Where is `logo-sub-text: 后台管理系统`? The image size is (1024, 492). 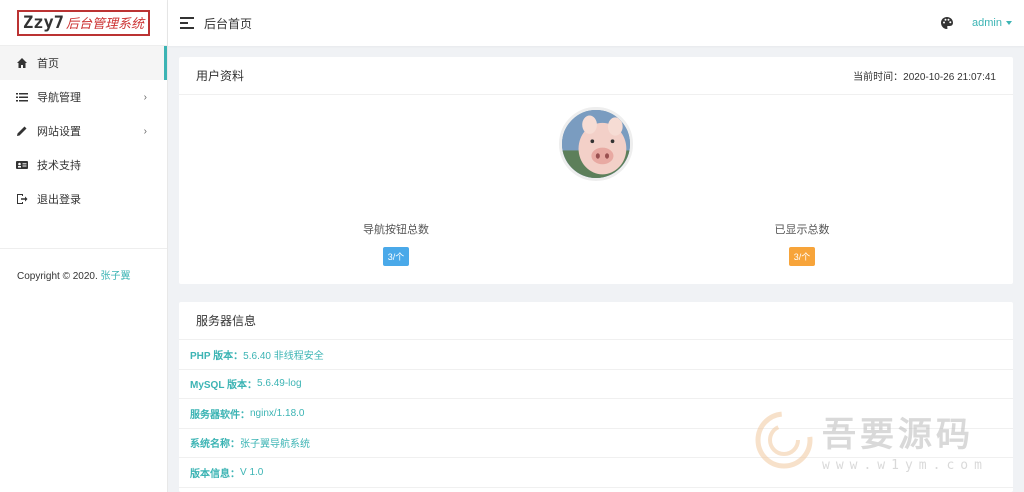 logo-sub-text: 后台管理系统 is located at coordinates (104, 24).